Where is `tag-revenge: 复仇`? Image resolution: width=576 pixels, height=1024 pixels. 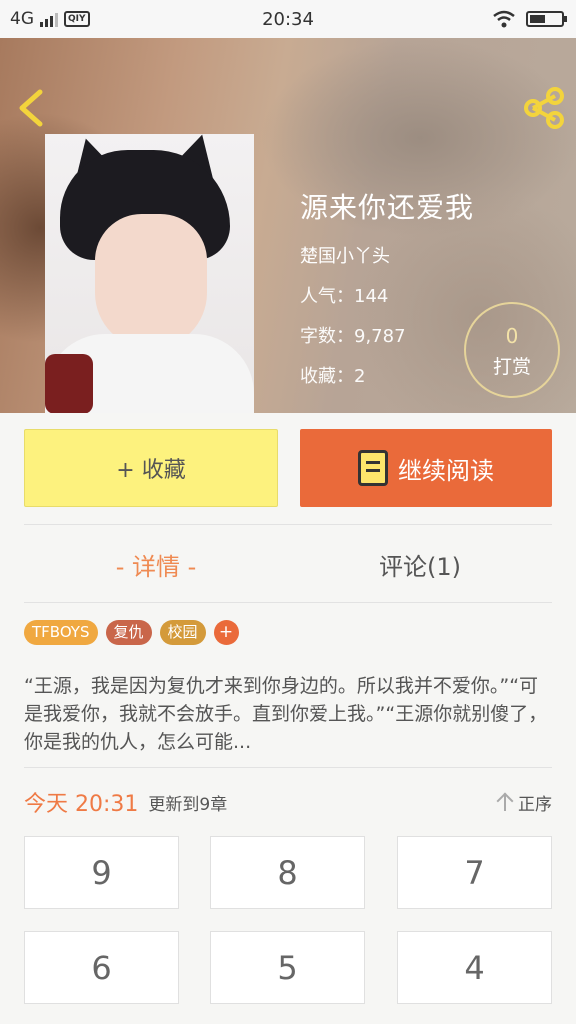 tag-revenge: 复仇 is located at coordinates (128, 632).